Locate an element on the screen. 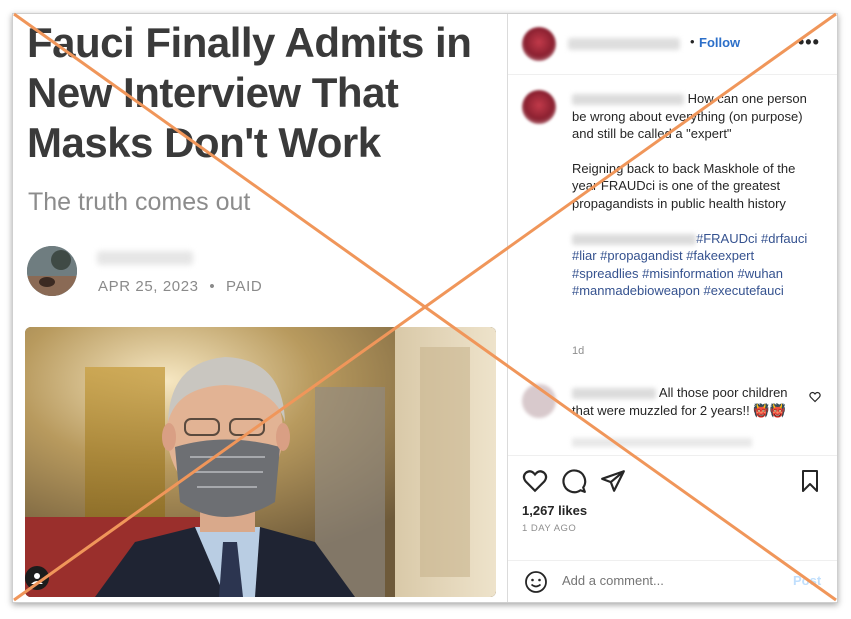 This screenshot has height=619, width=851. author-name is located at coordinates (145, 258).